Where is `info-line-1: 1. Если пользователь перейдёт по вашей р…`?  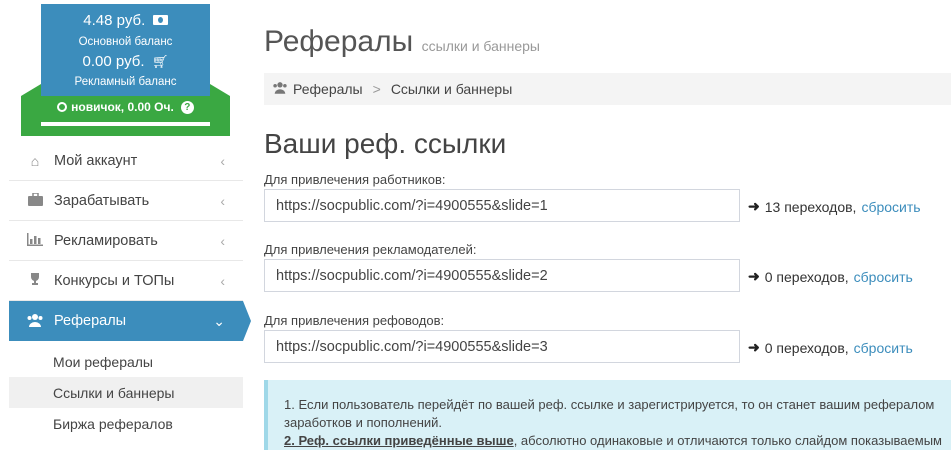
info-line-1: 1. Если пользователь перейдёт по вашей р… is located at coordinates (609, 404).